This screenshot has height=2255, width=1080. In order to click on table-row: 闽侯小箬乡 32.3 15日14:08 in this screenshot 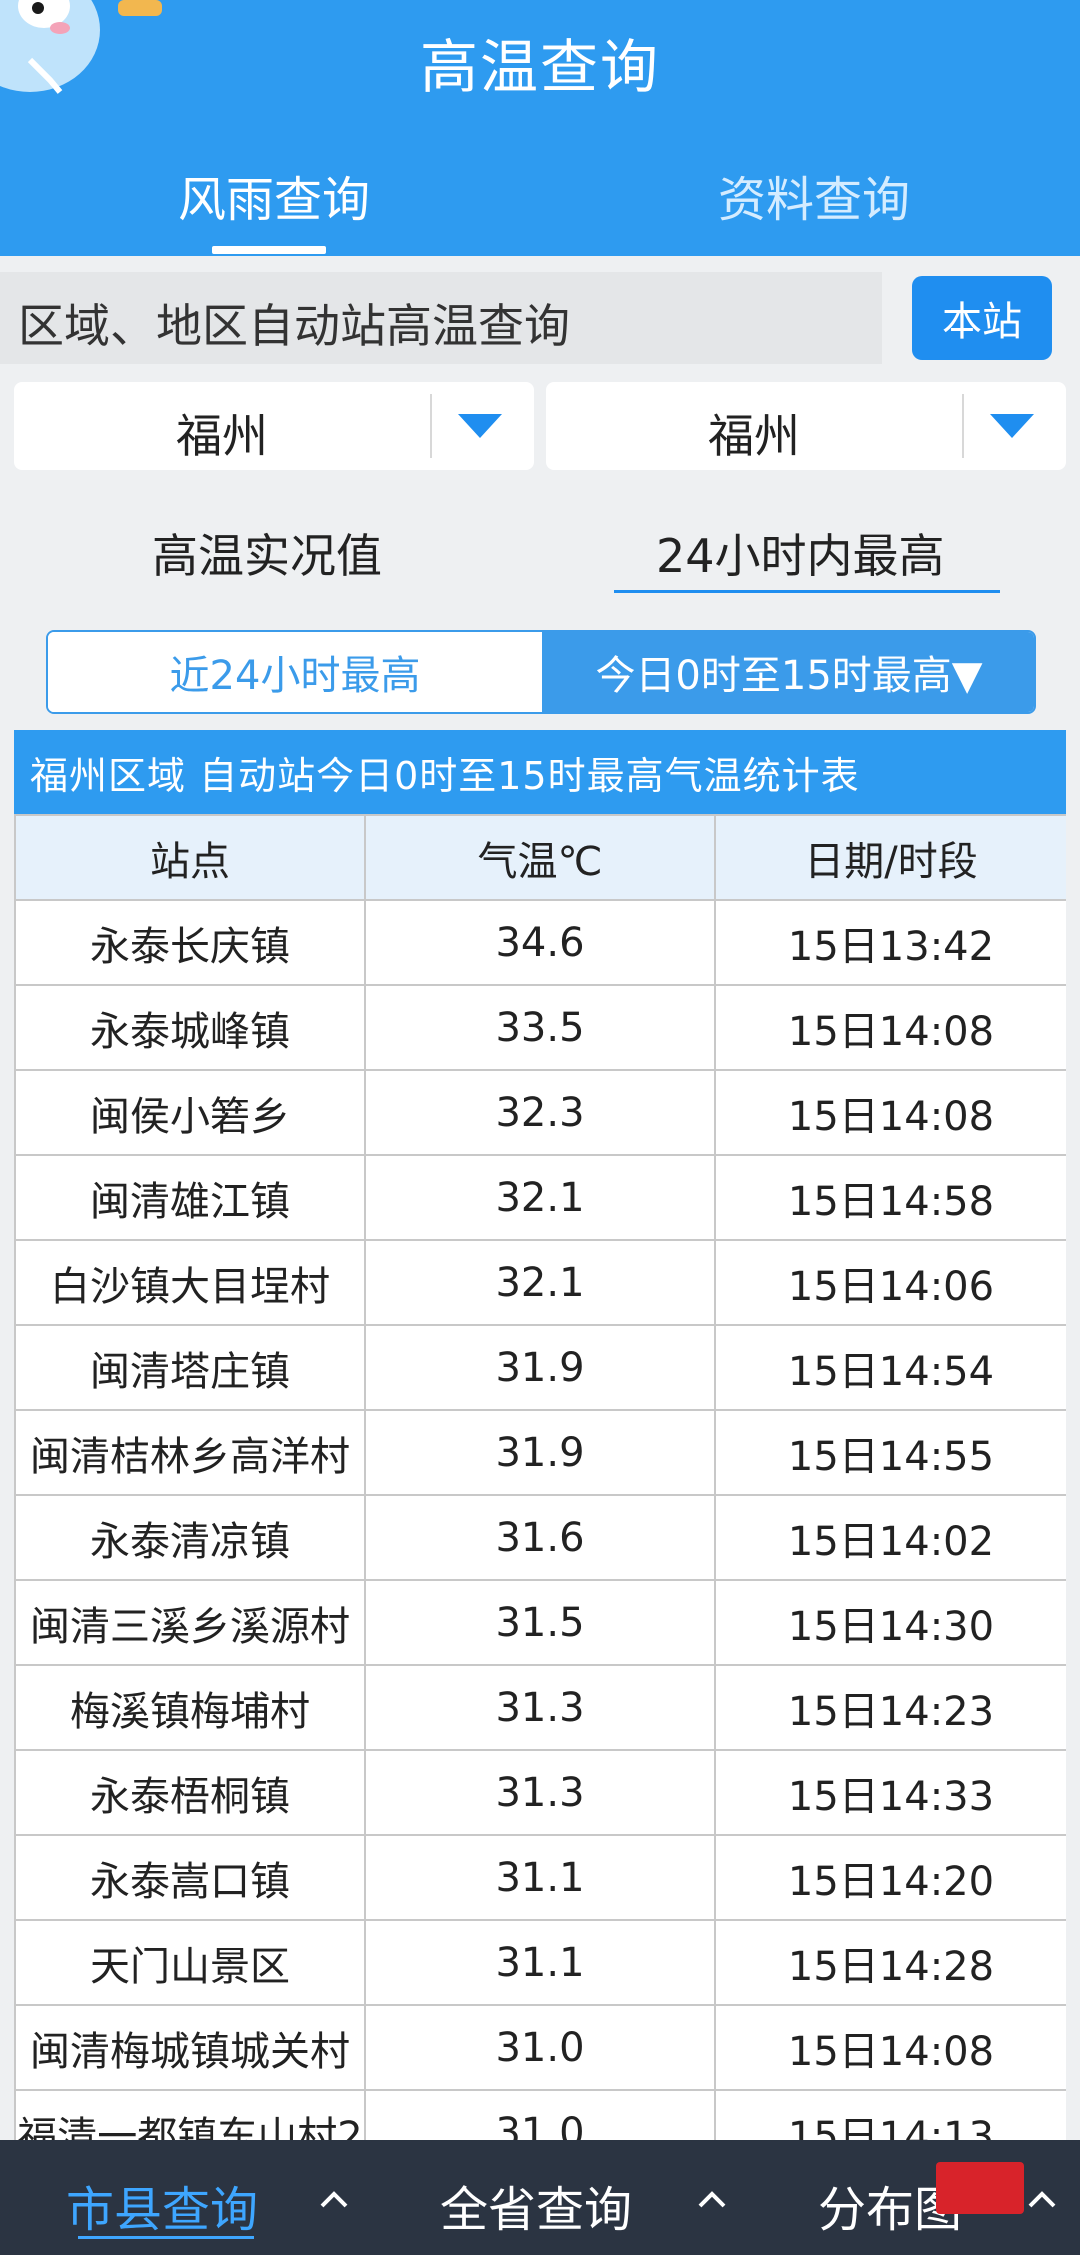, I will do `click(540, 1112)`.